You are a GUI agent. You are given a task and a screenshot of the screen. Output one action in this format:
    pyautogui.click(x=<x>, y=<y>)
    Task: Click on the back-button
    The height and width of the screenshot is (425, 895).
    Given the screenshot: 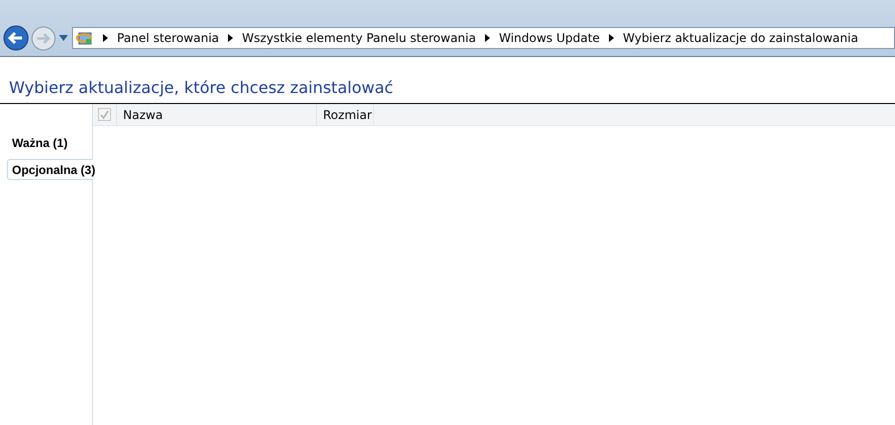 What is the action you would take?
    pyautogui.click(x=16, y=38)
    